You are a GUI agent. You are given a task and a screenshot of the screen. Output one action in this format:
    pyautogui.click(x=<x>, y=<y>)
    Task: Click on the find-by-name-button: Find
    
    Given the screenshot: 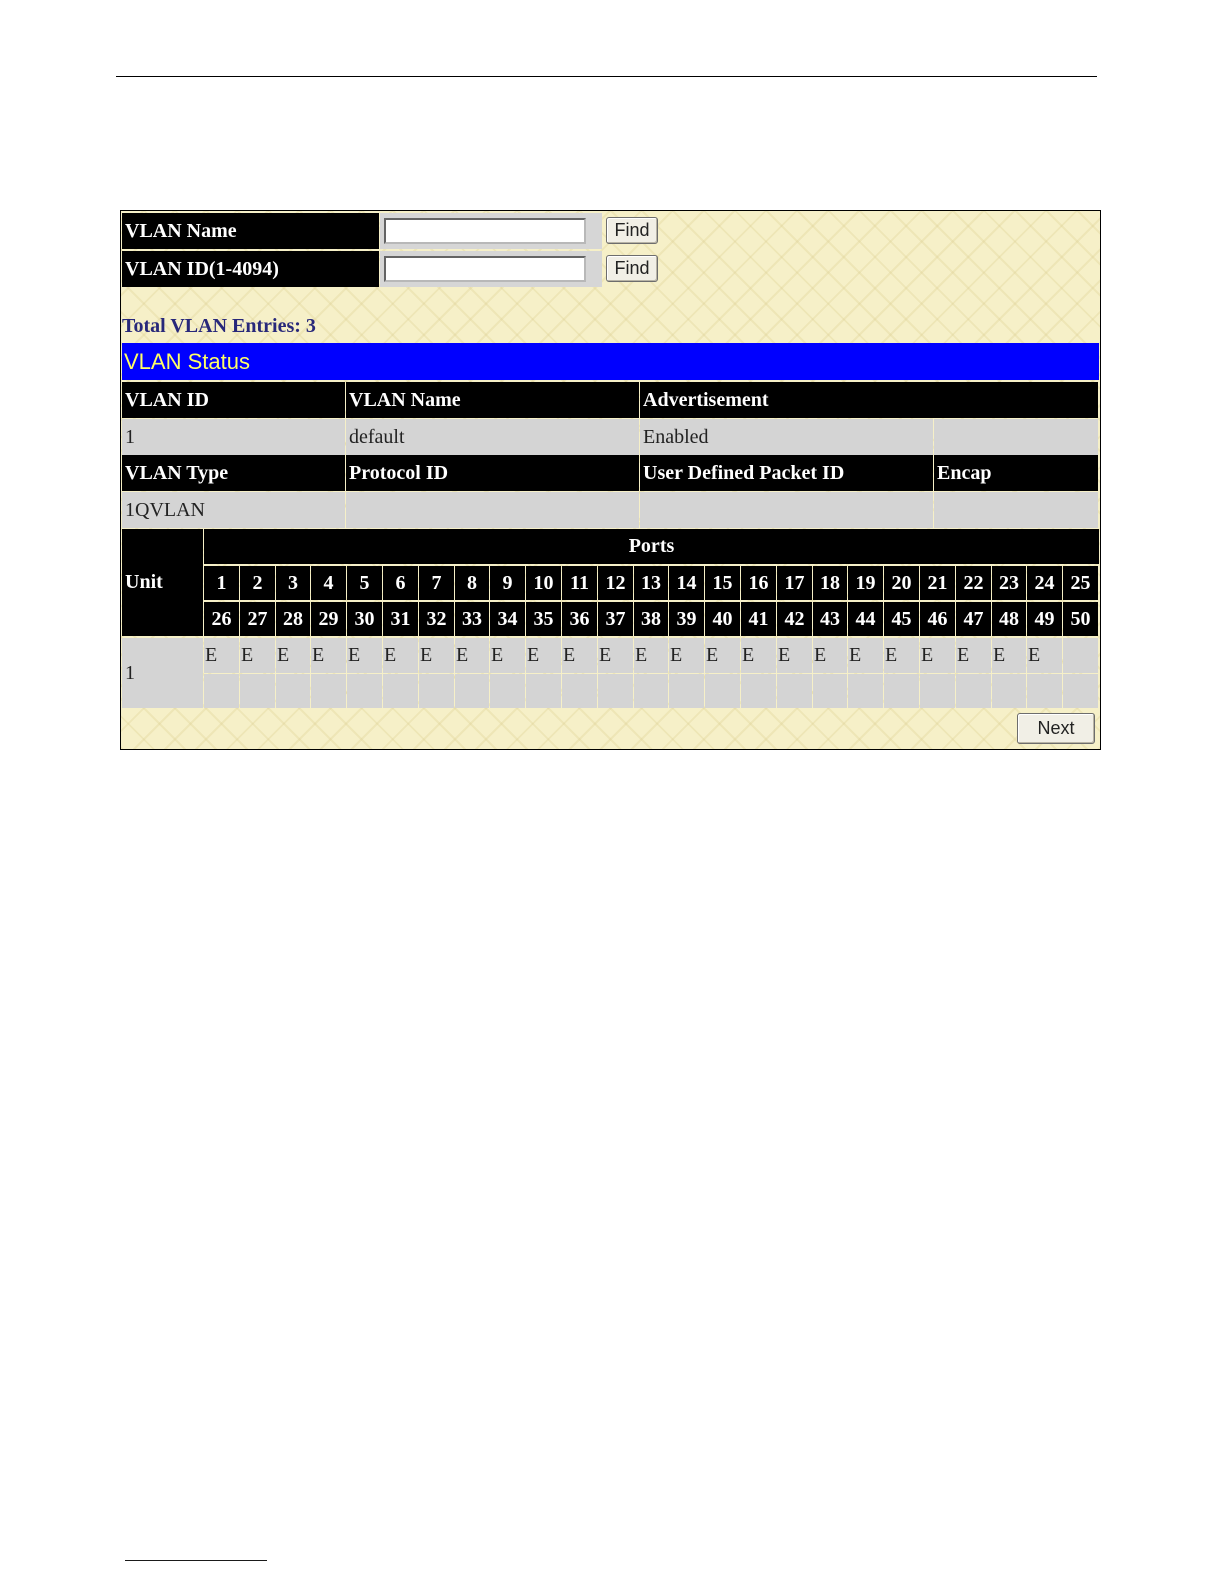 What is the action you would take?
    pyautogui.click(x=632, y=230)
    